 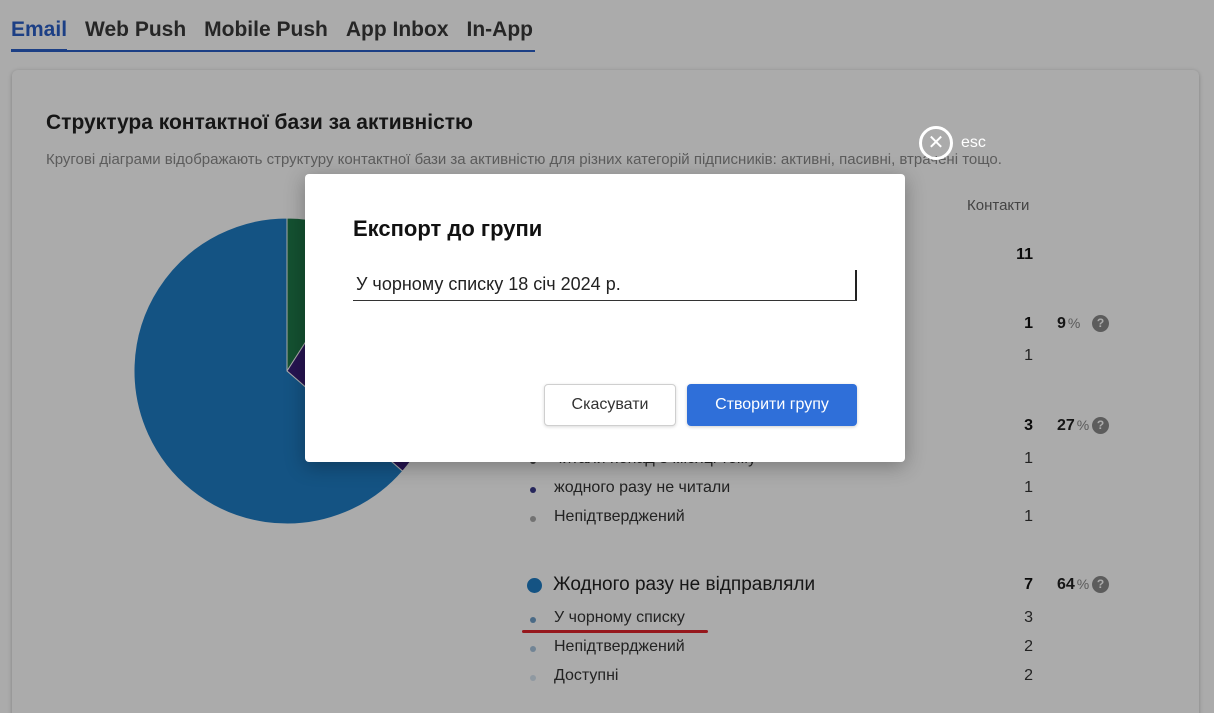 What do you see at coordinates (936, 143) in the screenshot?
I see `close-icon: ✕` at bounding box center [936, 143].